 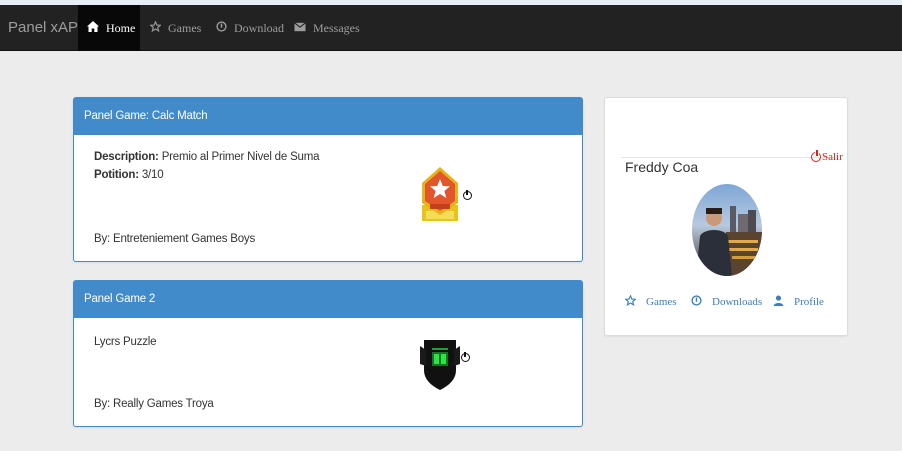 What do you see at coordinates (45, 27) in the screenshot?
I see `brand-logo: Panel xAPI` at bounding box center [45, 27].